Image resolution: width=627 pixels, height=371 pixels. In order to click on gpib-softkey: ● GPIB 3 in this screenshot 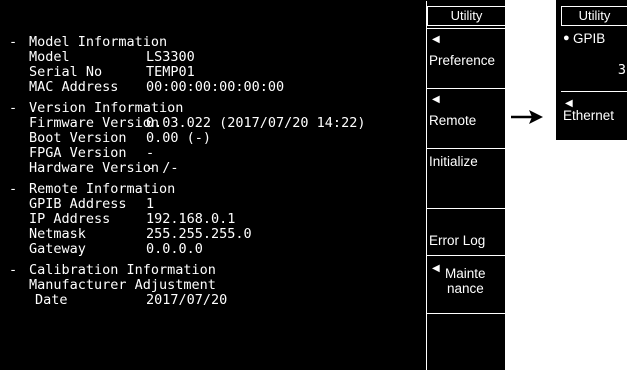, I will do `click(594, 60)`.